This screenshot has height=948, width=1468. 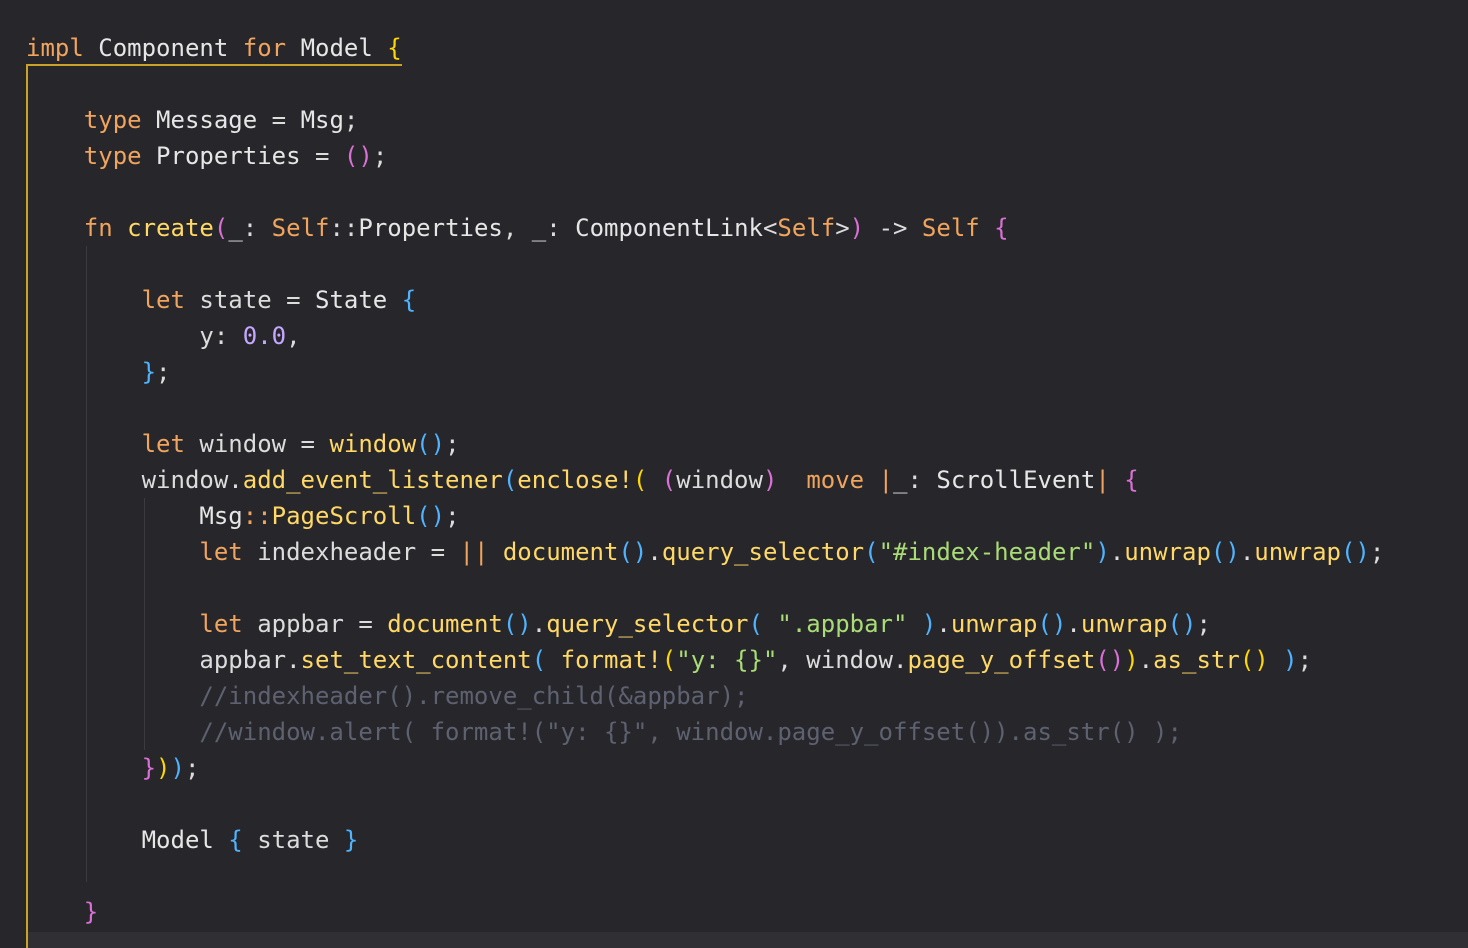 What do you see at coordinates (264, 336) in the screenshot?
I see `code-token: 0.0` at bounding box center [264, 336].